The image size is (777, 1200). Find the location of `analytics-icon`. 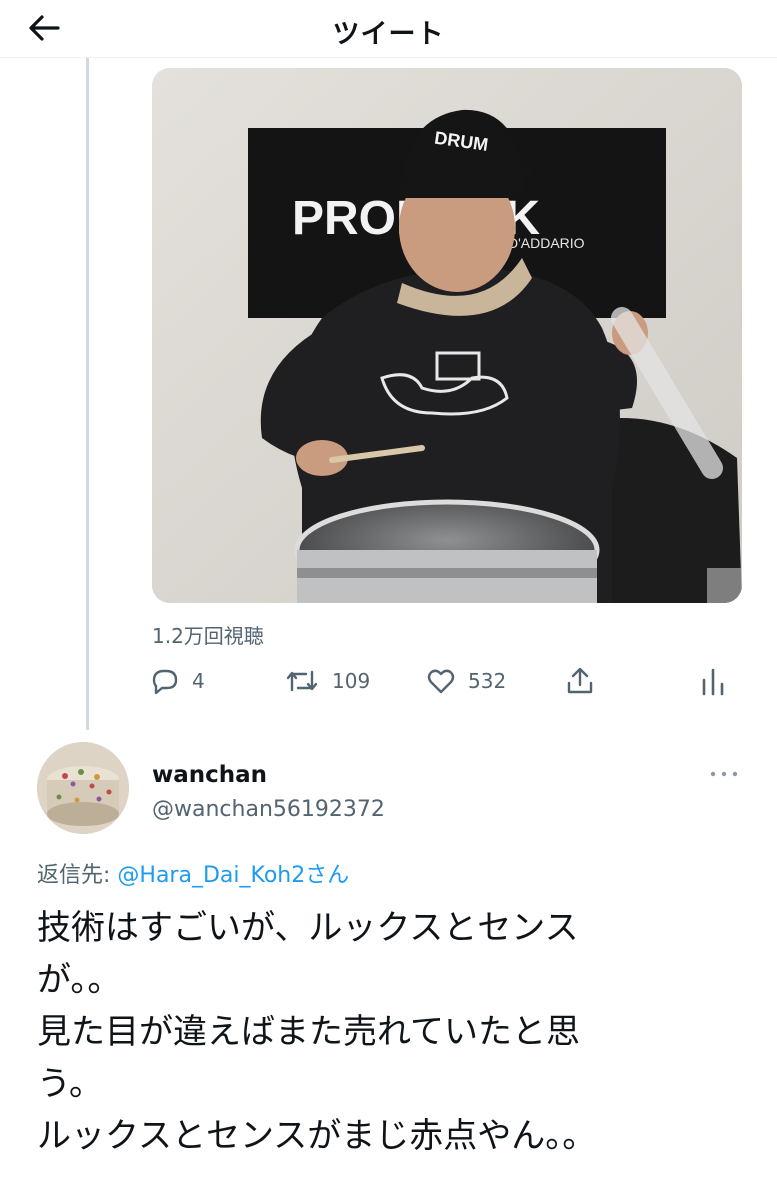

analytics-icon is located at coordinates (713, 682).